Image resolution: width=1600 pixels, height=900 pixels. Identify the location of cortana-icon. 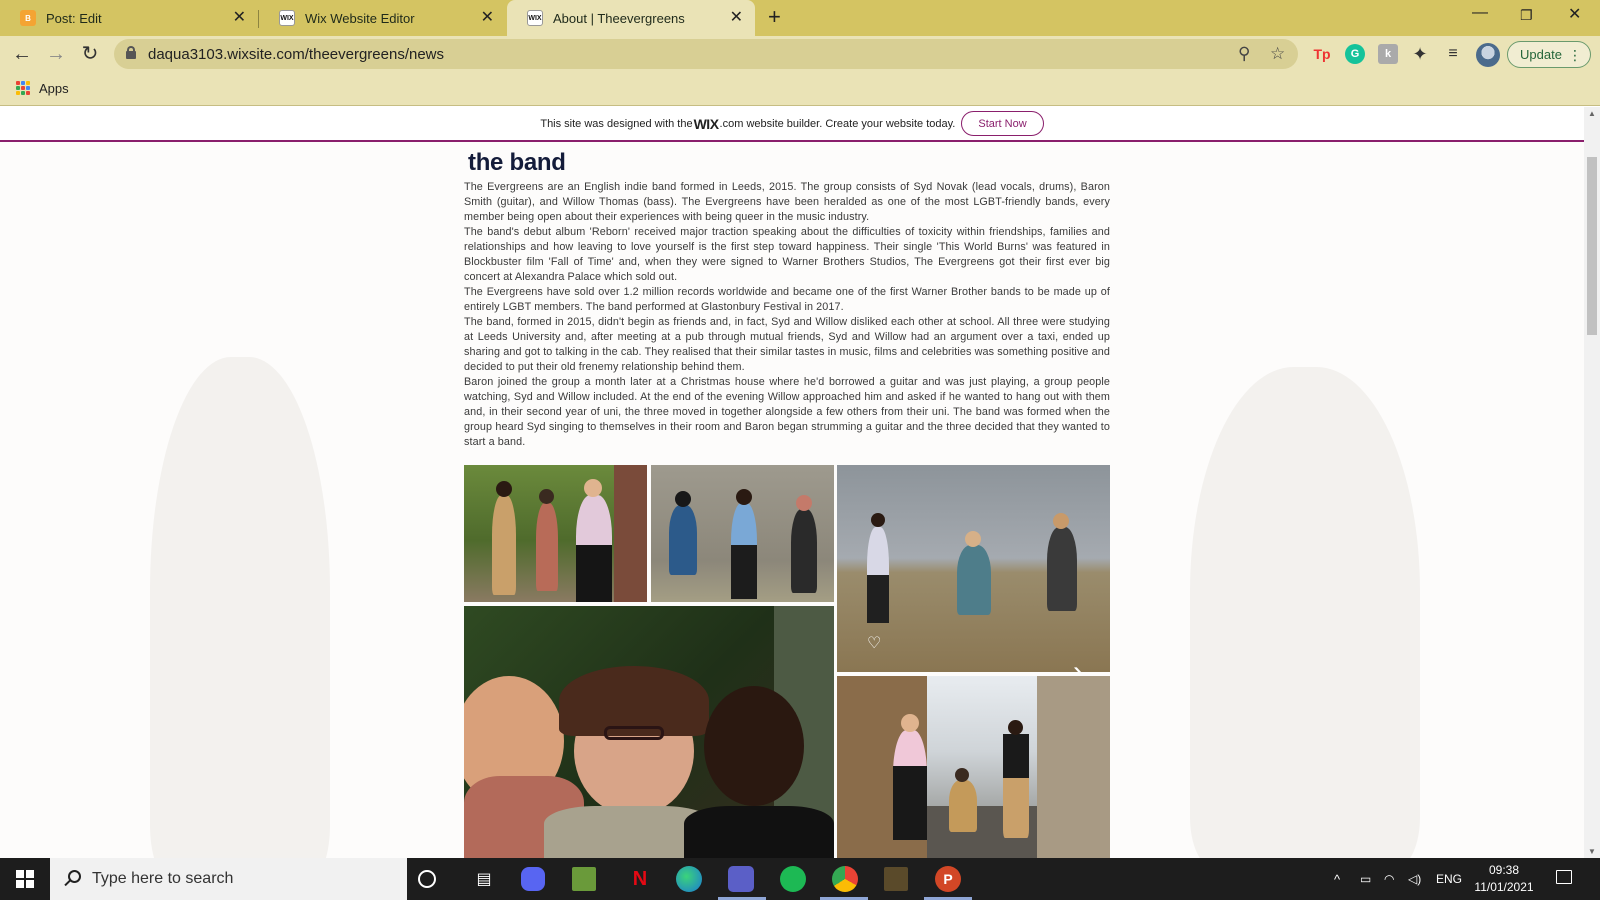
(427, 879).